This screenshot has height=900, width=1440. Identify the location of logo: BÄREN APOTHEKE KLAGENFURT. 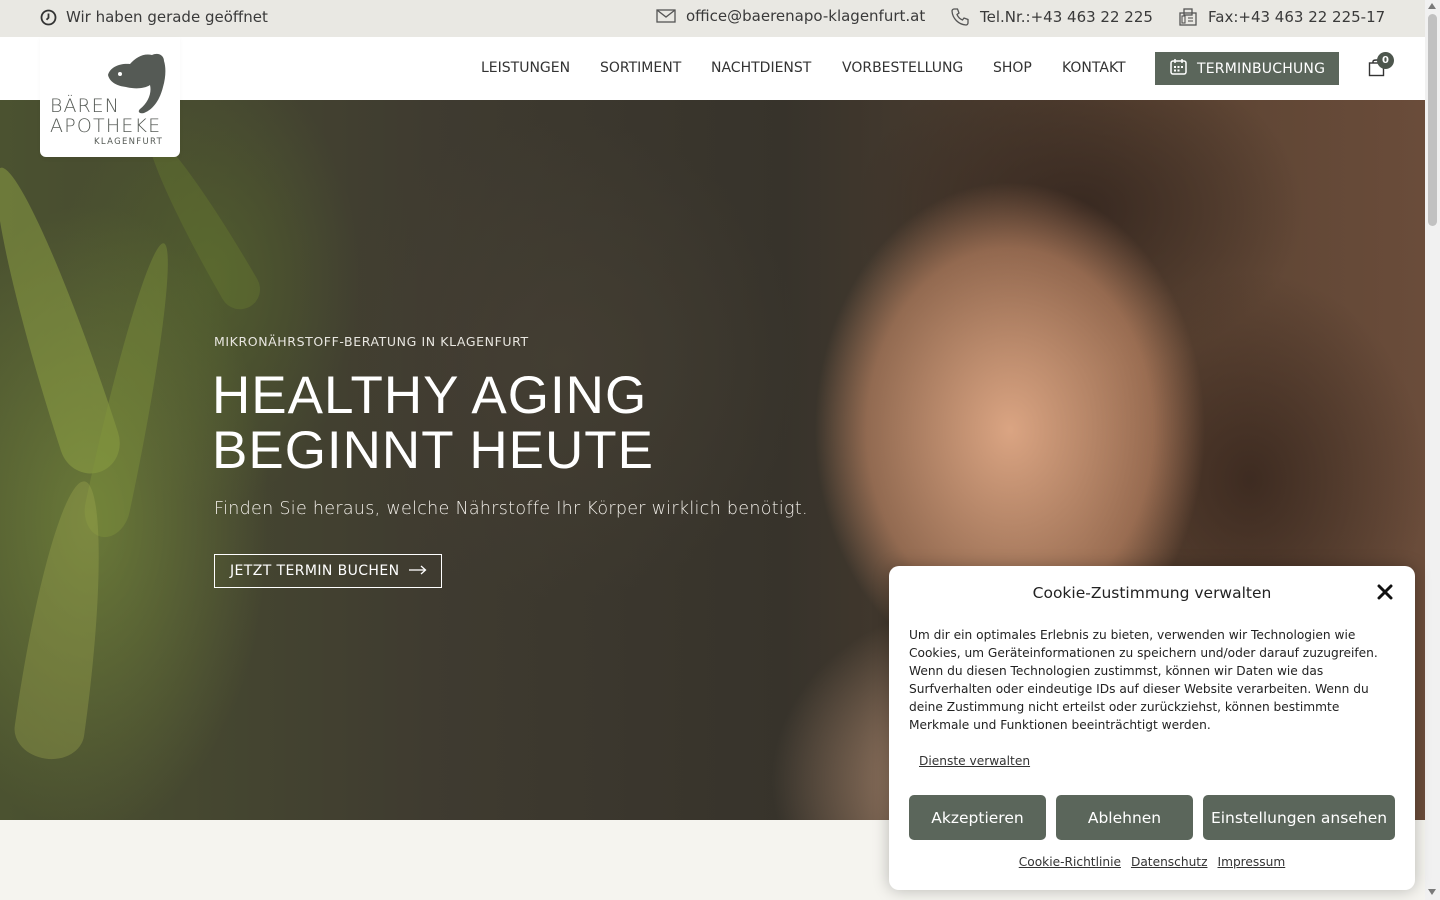
(110, 97).